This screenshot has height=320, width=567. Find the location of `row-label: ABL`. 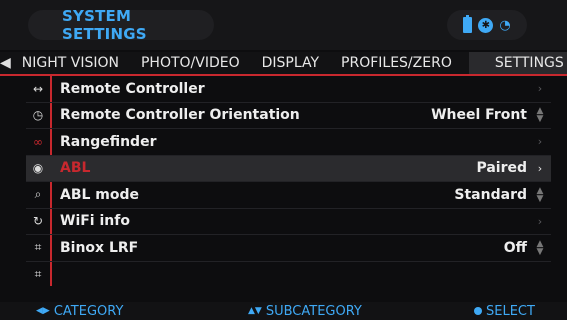

row-label: ABL is located at coordinates (75, 168).